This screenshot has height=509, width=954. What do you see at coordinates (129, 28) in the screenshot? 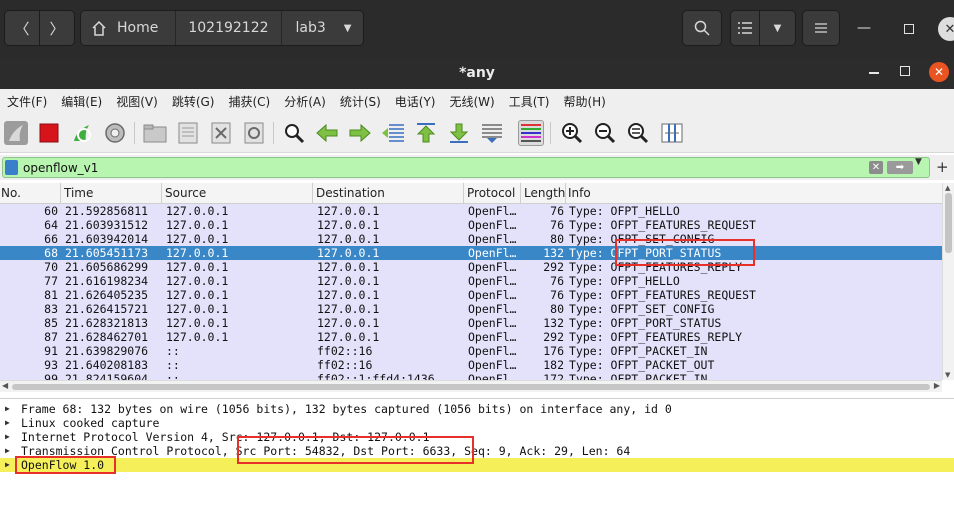
I see `breadcrumb-home: Home` at bounding box center [129, 28].